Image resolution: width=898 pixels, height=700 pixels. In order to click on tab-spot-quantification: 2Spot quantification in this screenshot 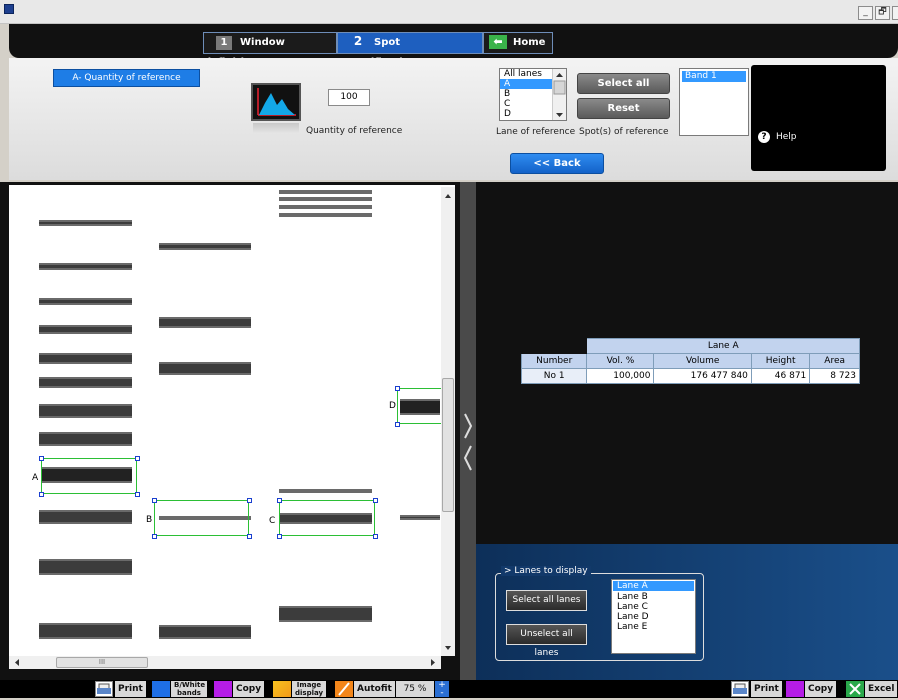, I will do `click(410, 50)`.